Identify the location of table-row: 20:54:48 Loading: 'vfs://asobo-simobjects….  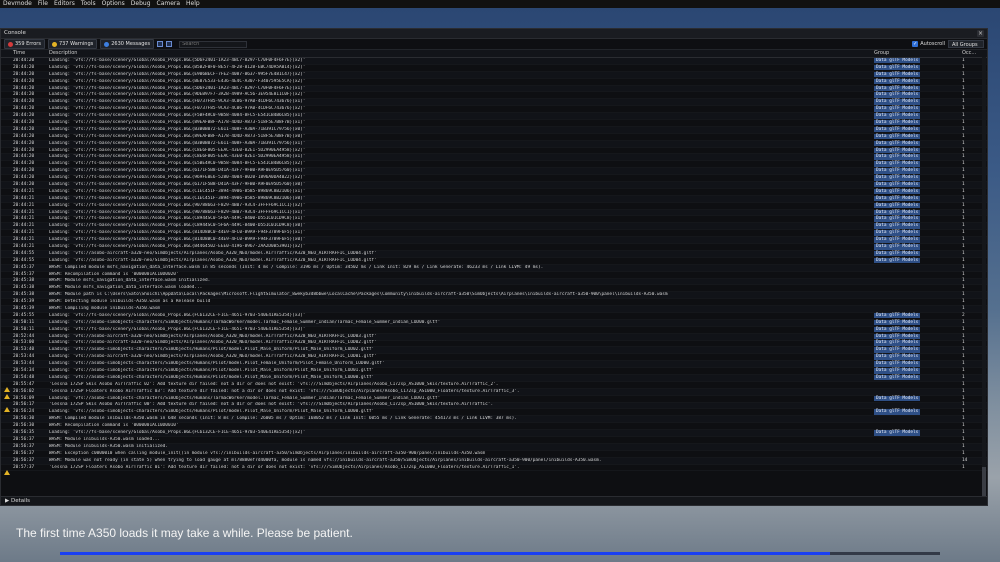
(494, 378).